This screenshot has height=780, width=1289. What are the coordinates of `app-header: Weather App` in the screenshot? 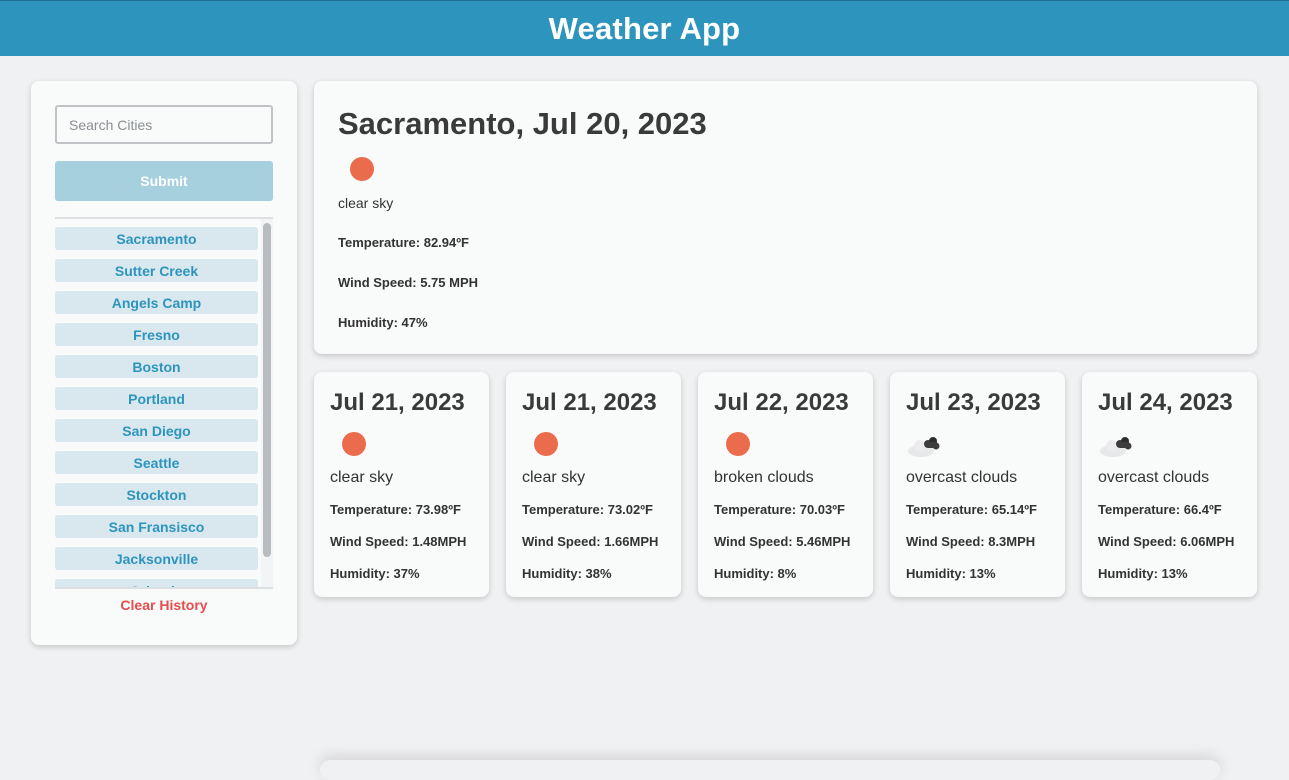 It's located at (644, 28).